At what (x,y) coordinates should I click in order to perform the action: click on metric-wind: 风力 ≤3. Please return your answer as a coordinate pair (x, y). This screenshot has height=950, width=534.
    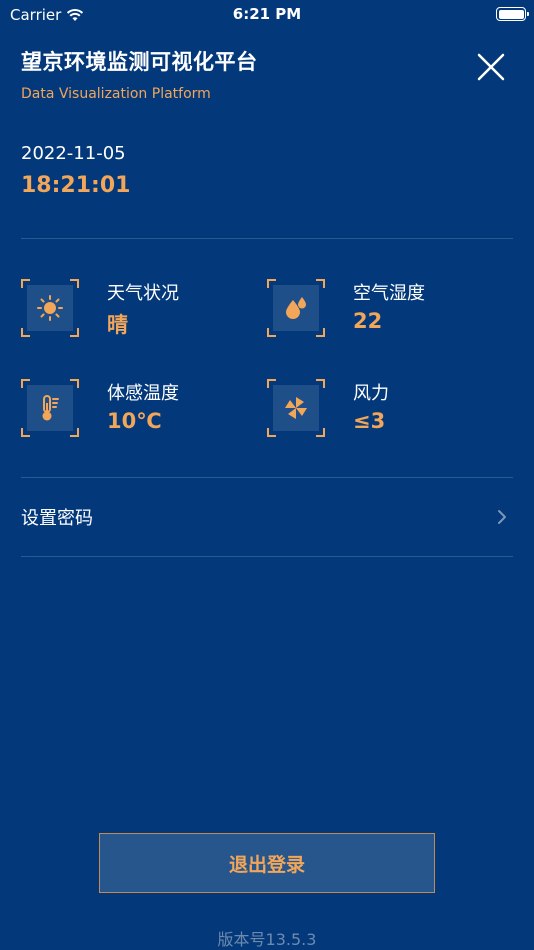
    Looking at the image, I should click on (387, 409).